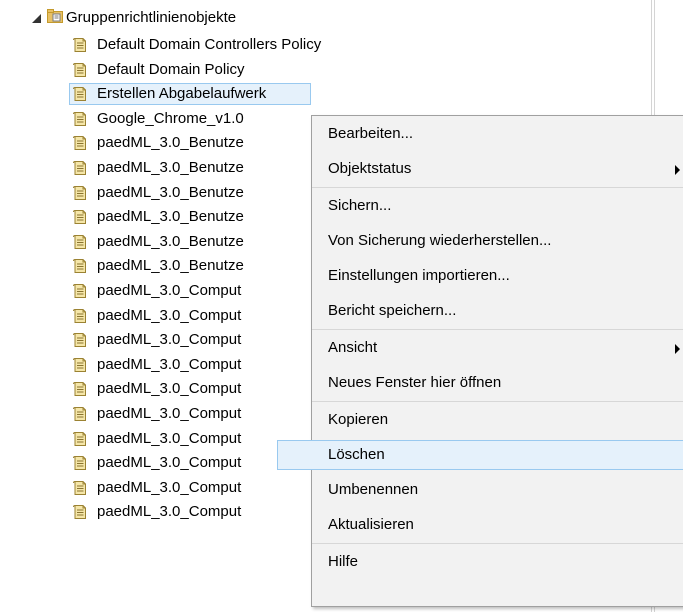 The width and height of the screenshot is (683, 612). I want to click on gpo-tree-item: Default Domain Policy, so click(320, 70).